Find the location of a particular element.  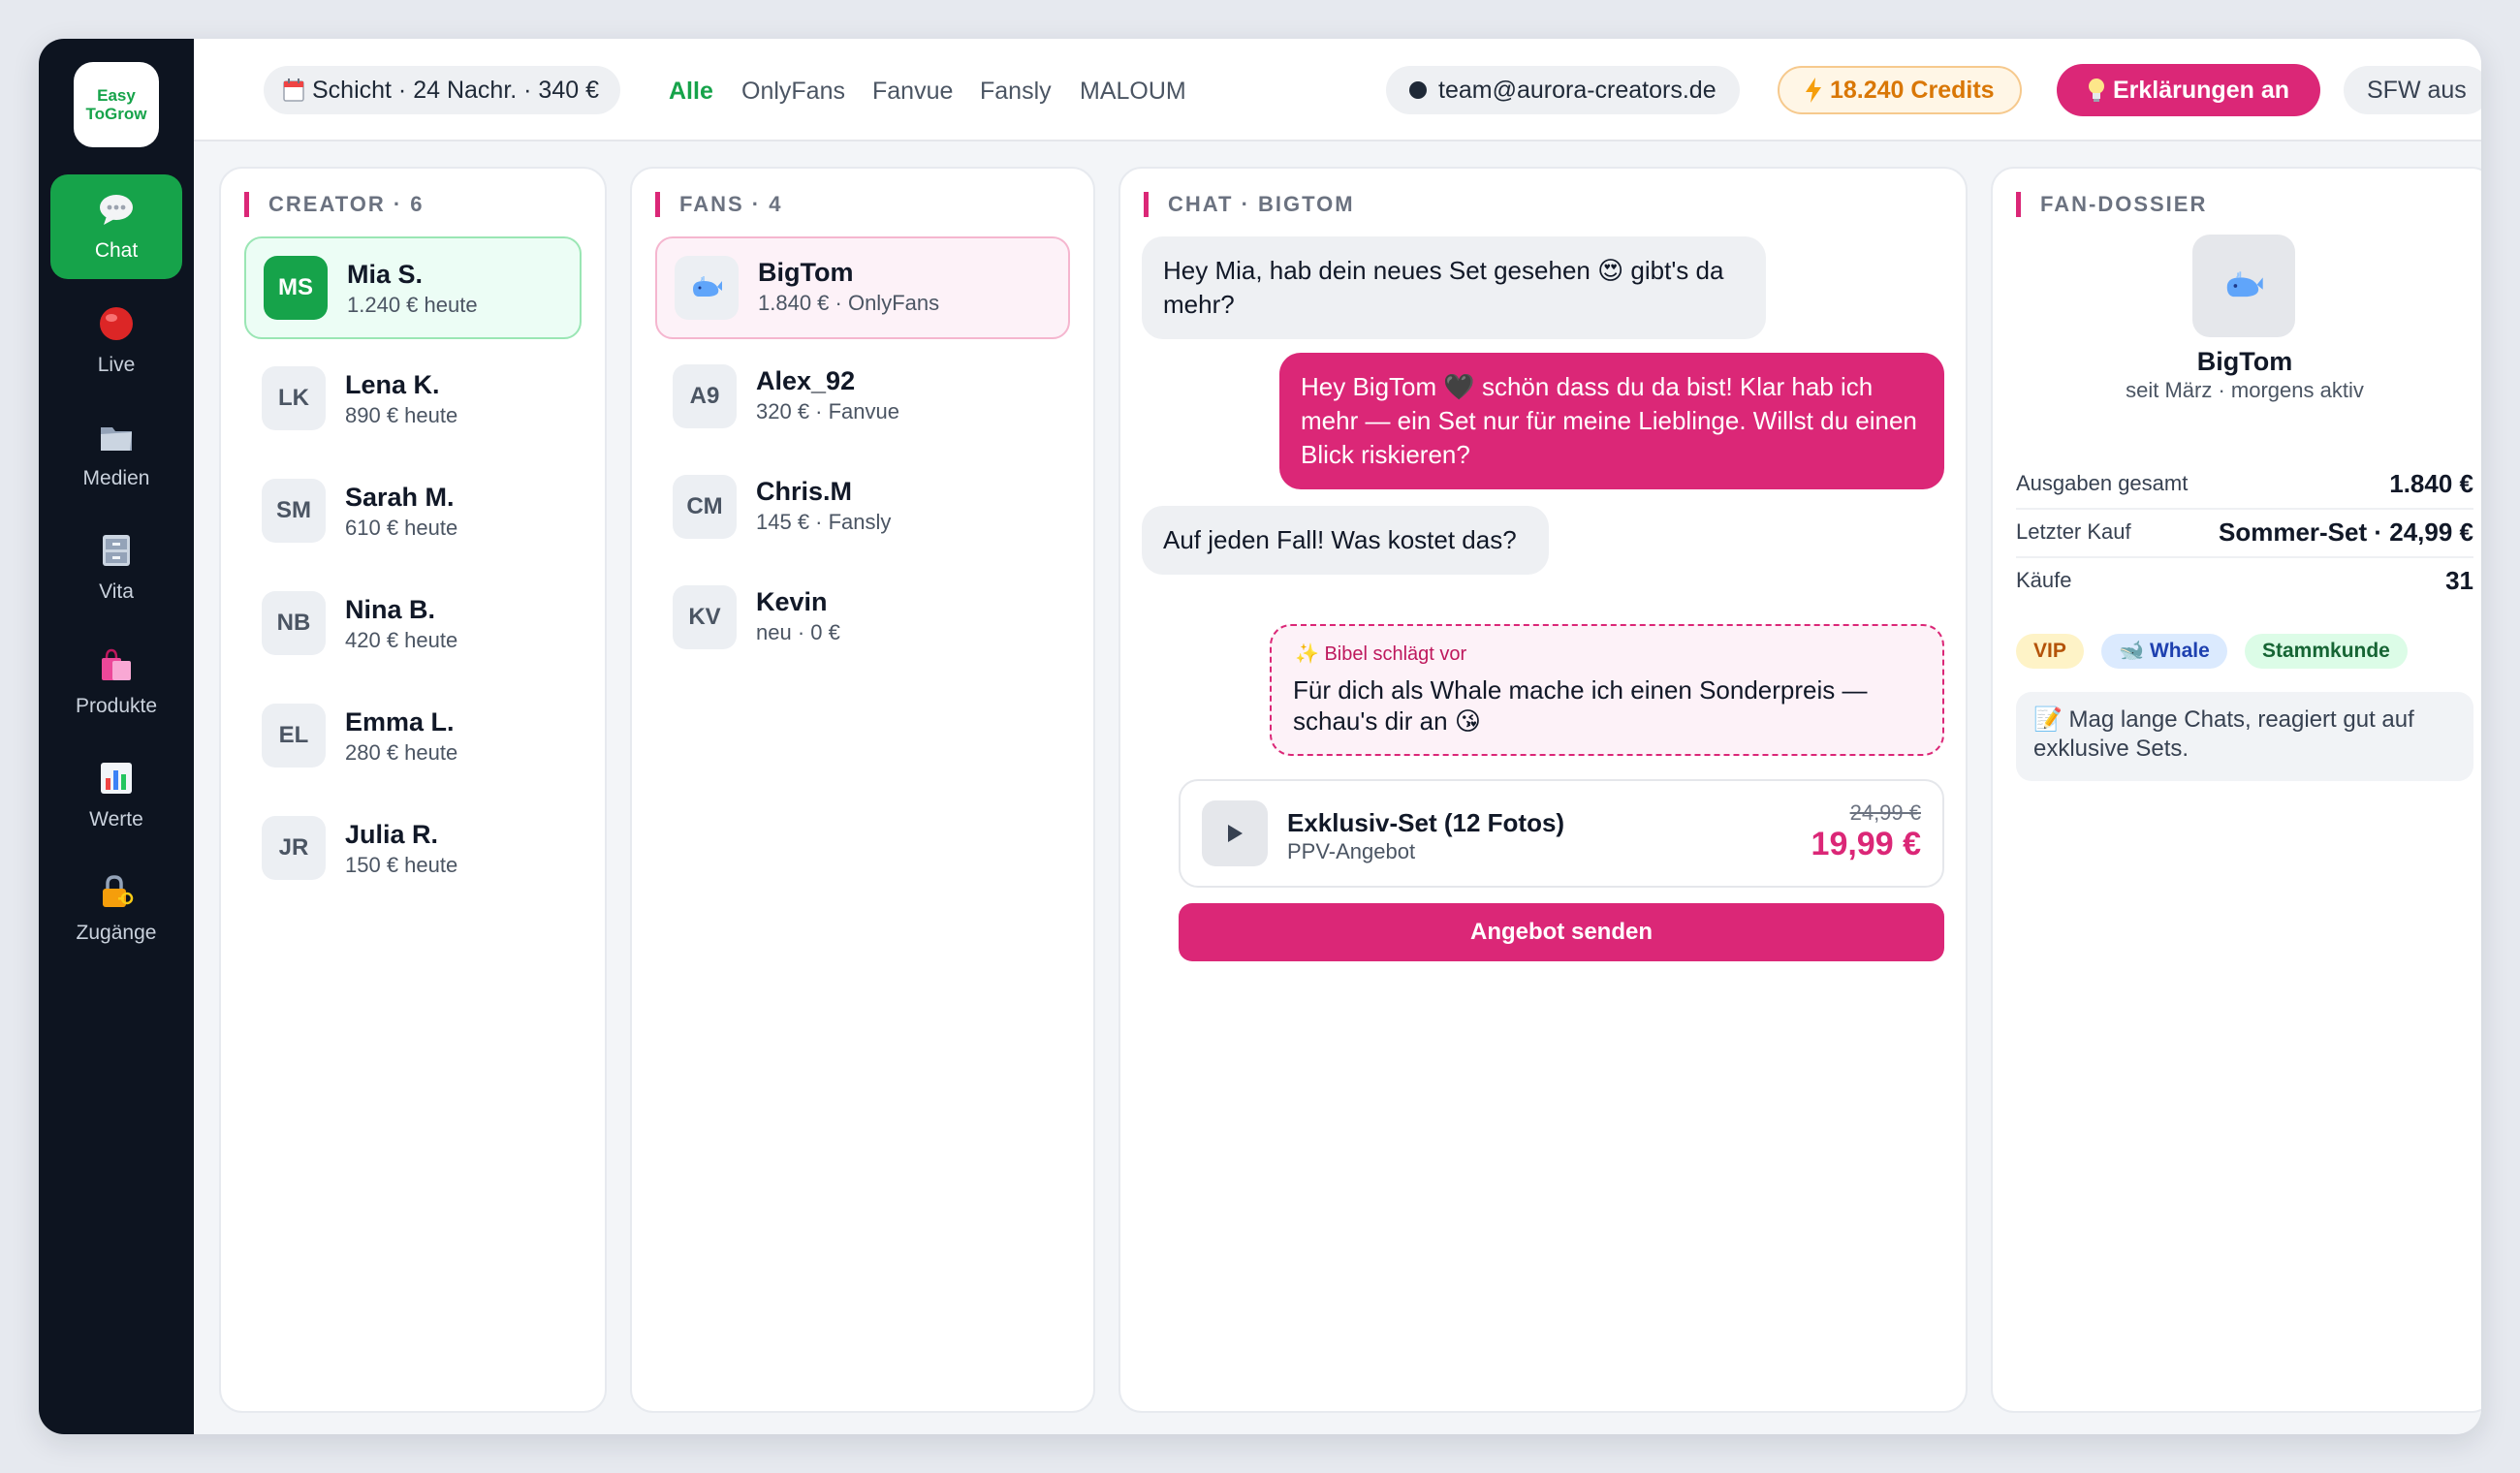

fan-spend: 1.840 € · OnlyFans is located at coordinates (849, 303).